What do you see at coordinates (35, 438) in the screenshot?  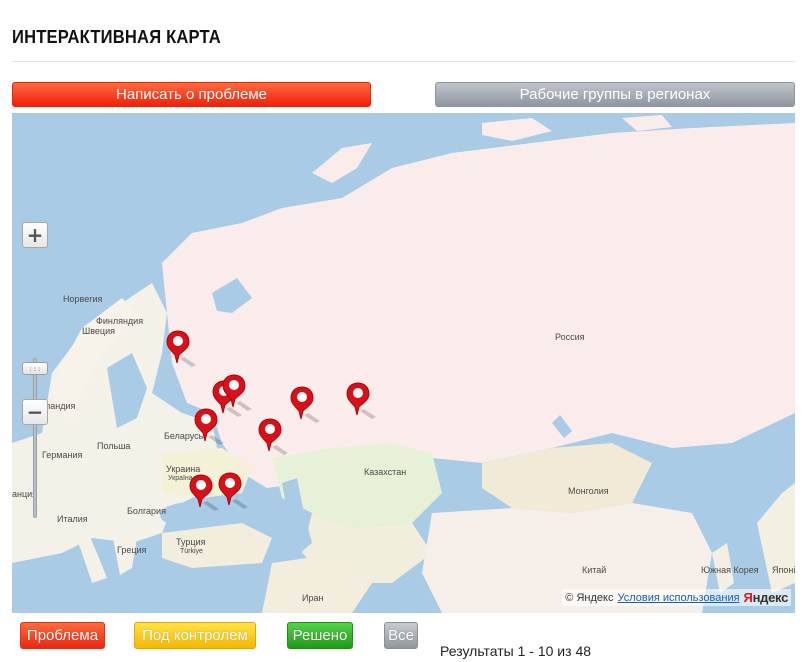 I see `zoom-slider-track` at bounding box center [35, 438].